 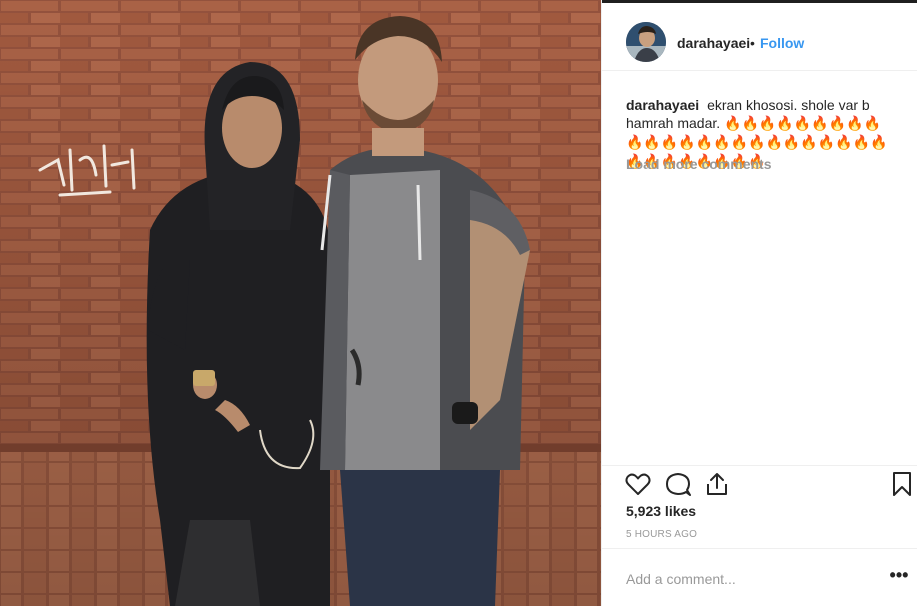 I want to click on comment-bubble-icon, so click(x=678, y=484).